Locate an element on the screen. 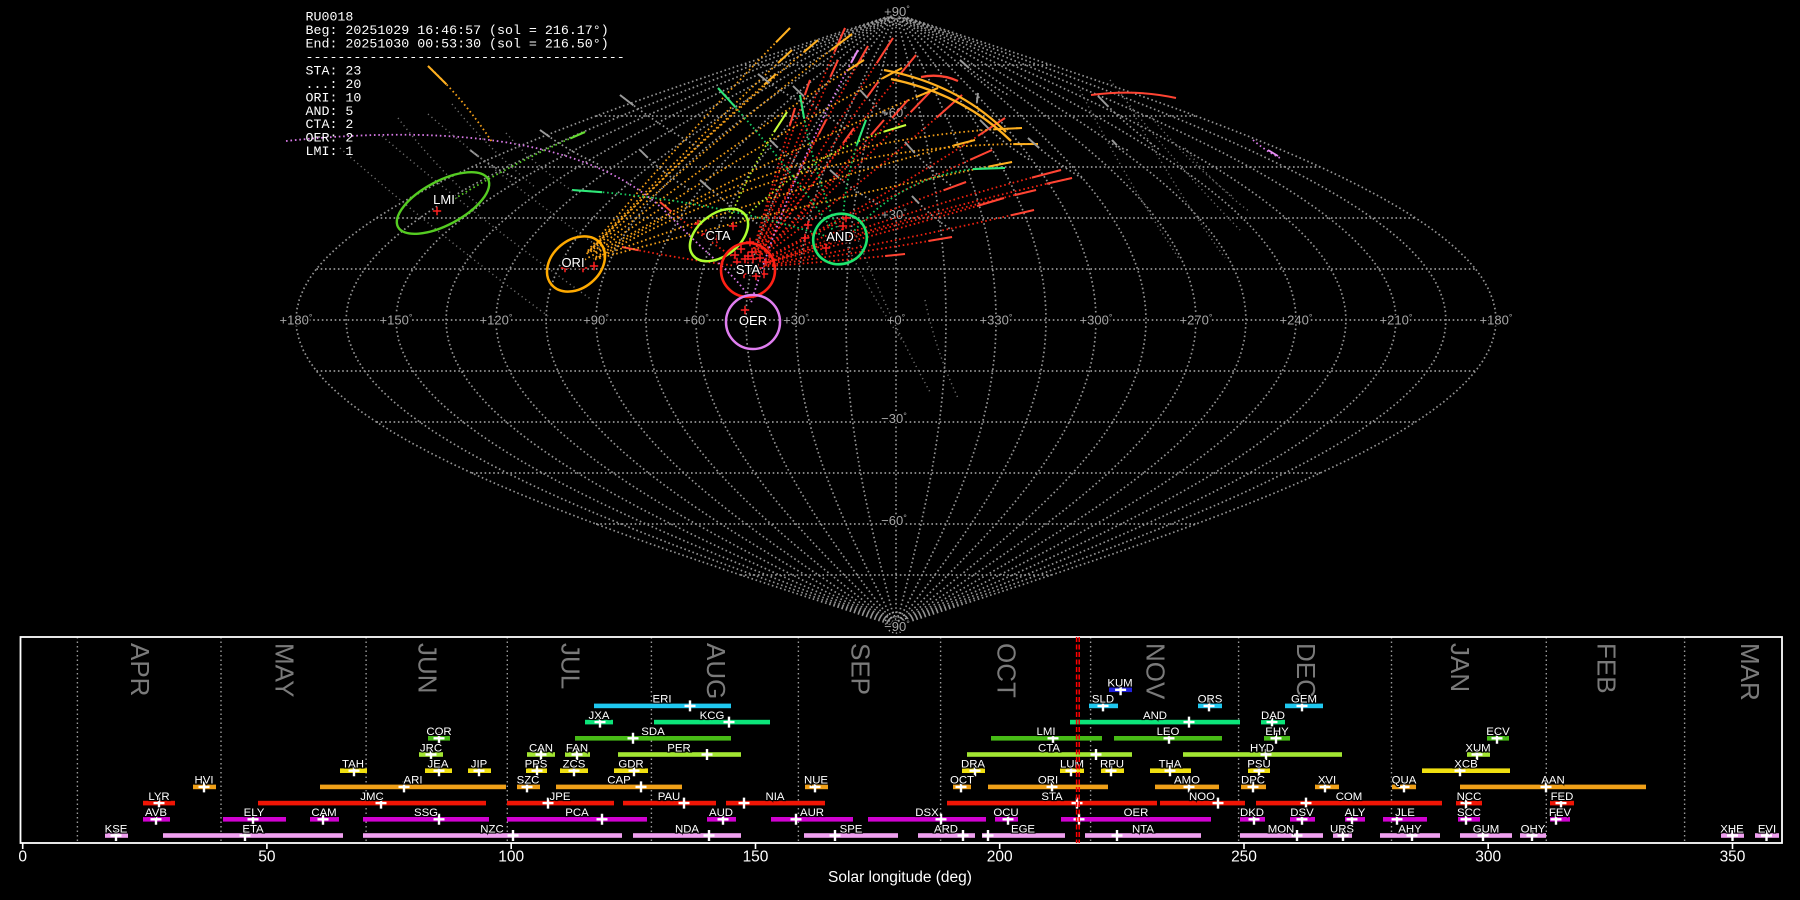  svg-text: XHE is located at coordinates (1732, 829).